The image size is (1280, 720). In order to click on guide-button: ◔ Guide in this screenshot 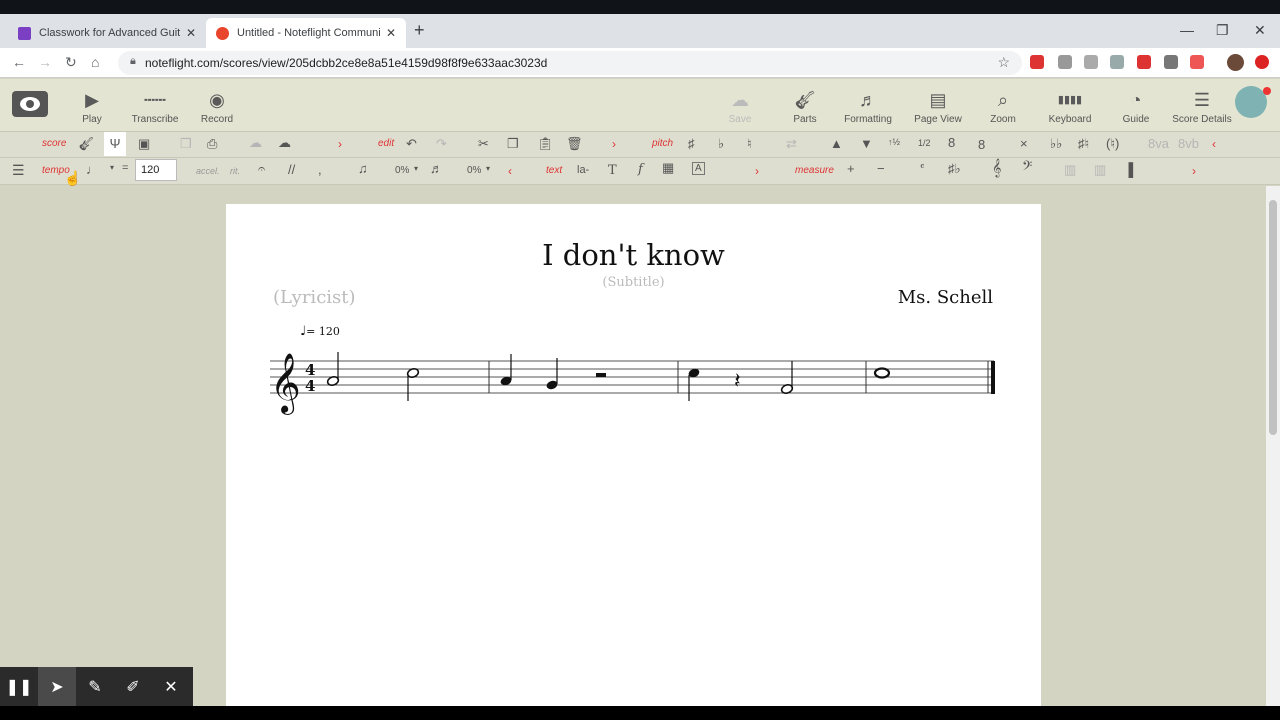, I will do `click(1136, 105)`.